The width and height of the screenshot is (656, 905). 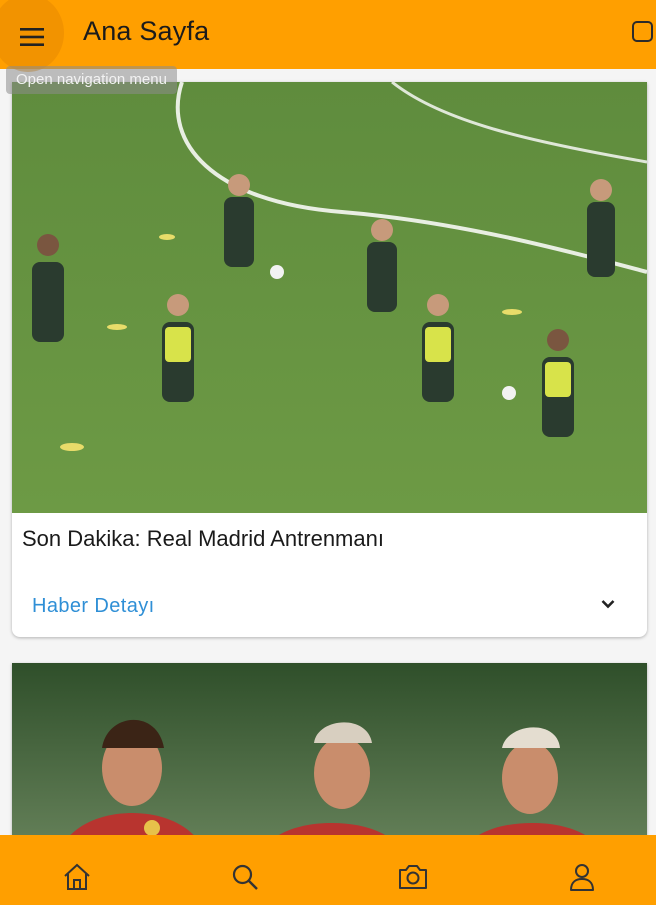 I want to click on appbar-checkbox, so click(x=642, y=31).